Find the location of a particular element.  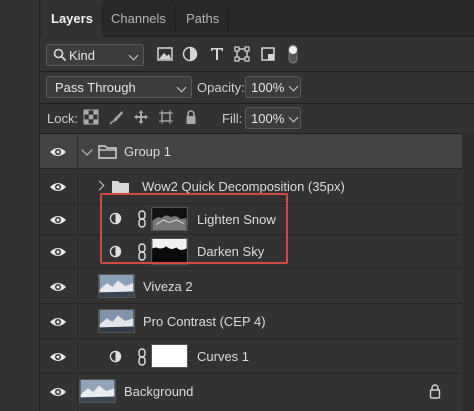

fill-dropdown is located at coordinates (292, 118).